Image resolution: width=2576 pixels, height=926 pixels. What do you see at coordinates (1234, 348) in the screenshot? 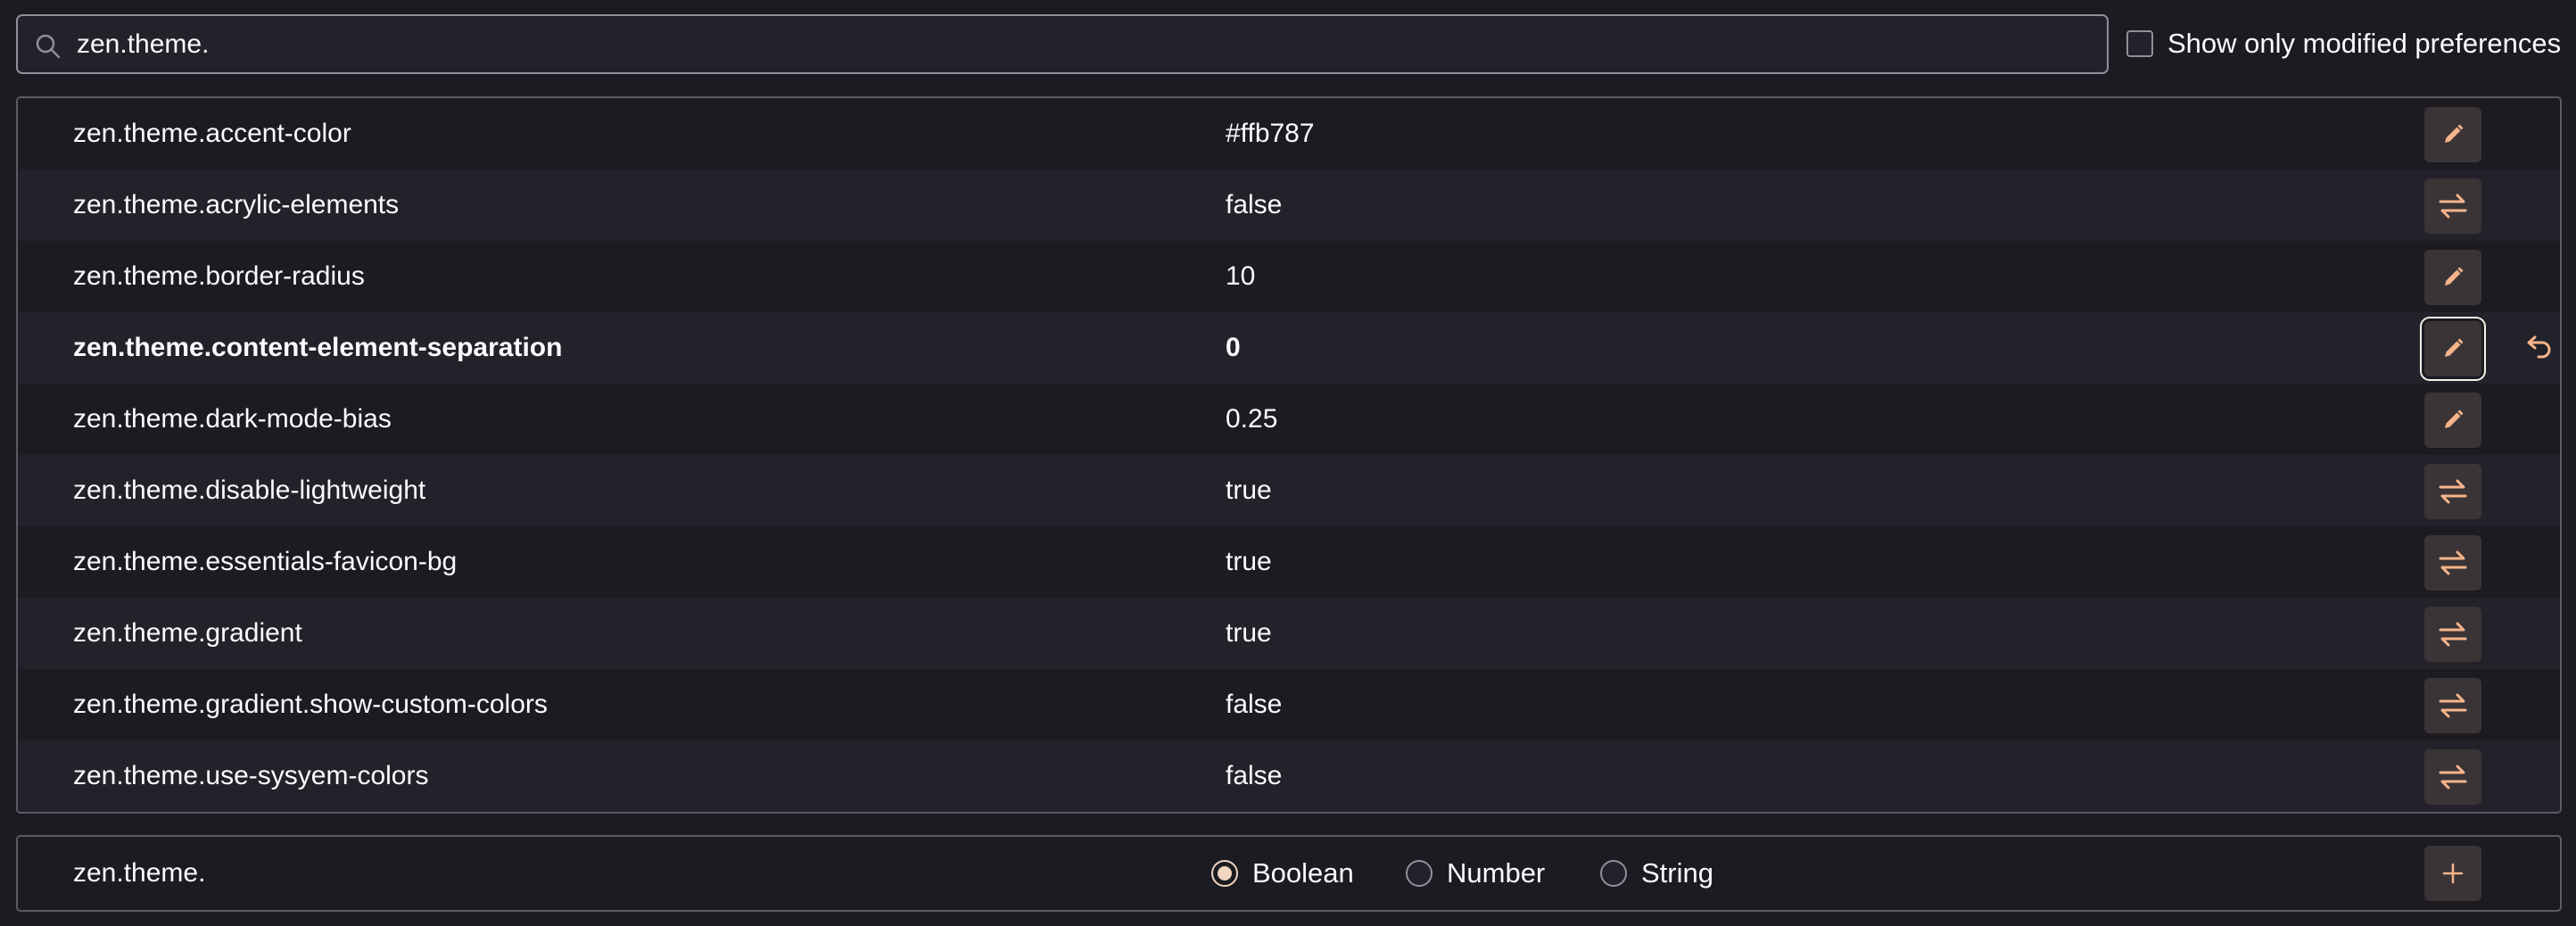
I see `pref-value: 0` at bounding box center [1234, 348].